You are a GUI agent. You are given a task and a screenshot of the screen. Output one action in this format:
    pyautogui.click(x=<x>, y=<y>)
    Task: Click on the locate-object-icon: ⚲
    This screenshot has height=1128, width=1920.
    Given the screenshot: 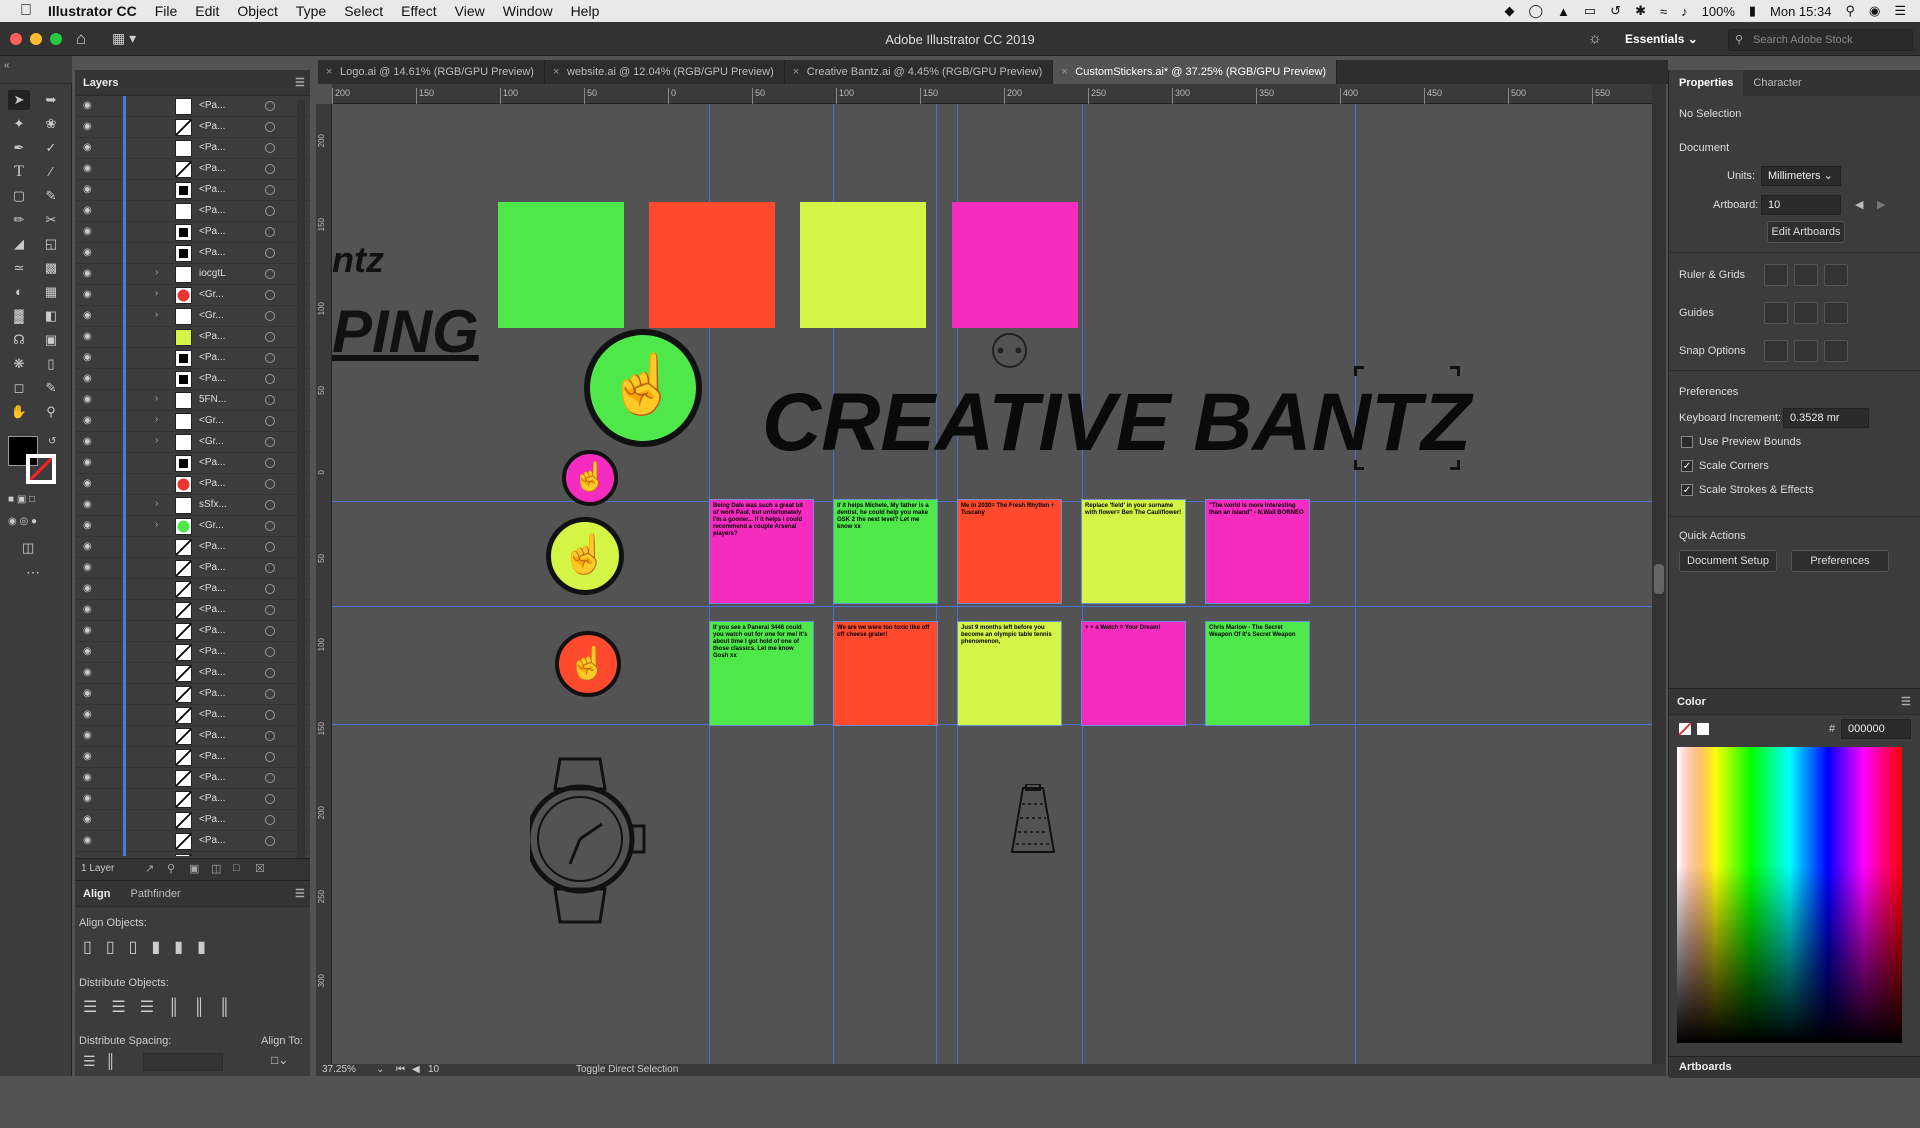 What is the action you would take?
    pyautogui.click(x=171, y=868)
    